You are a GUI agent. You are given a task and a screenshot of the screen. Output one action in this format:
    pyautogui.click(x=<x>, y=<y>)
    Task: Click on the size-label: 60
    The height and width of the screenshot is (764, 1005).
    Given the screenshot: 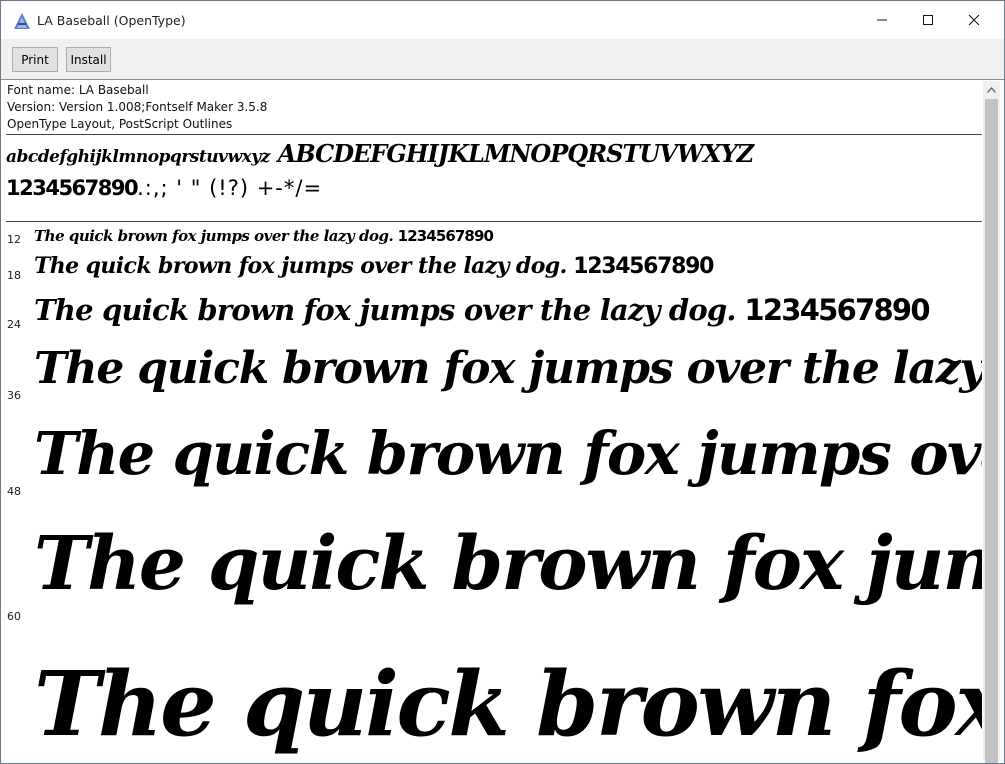 What is the action you would take?
    pyautogui.click(x=14, y=616)
    